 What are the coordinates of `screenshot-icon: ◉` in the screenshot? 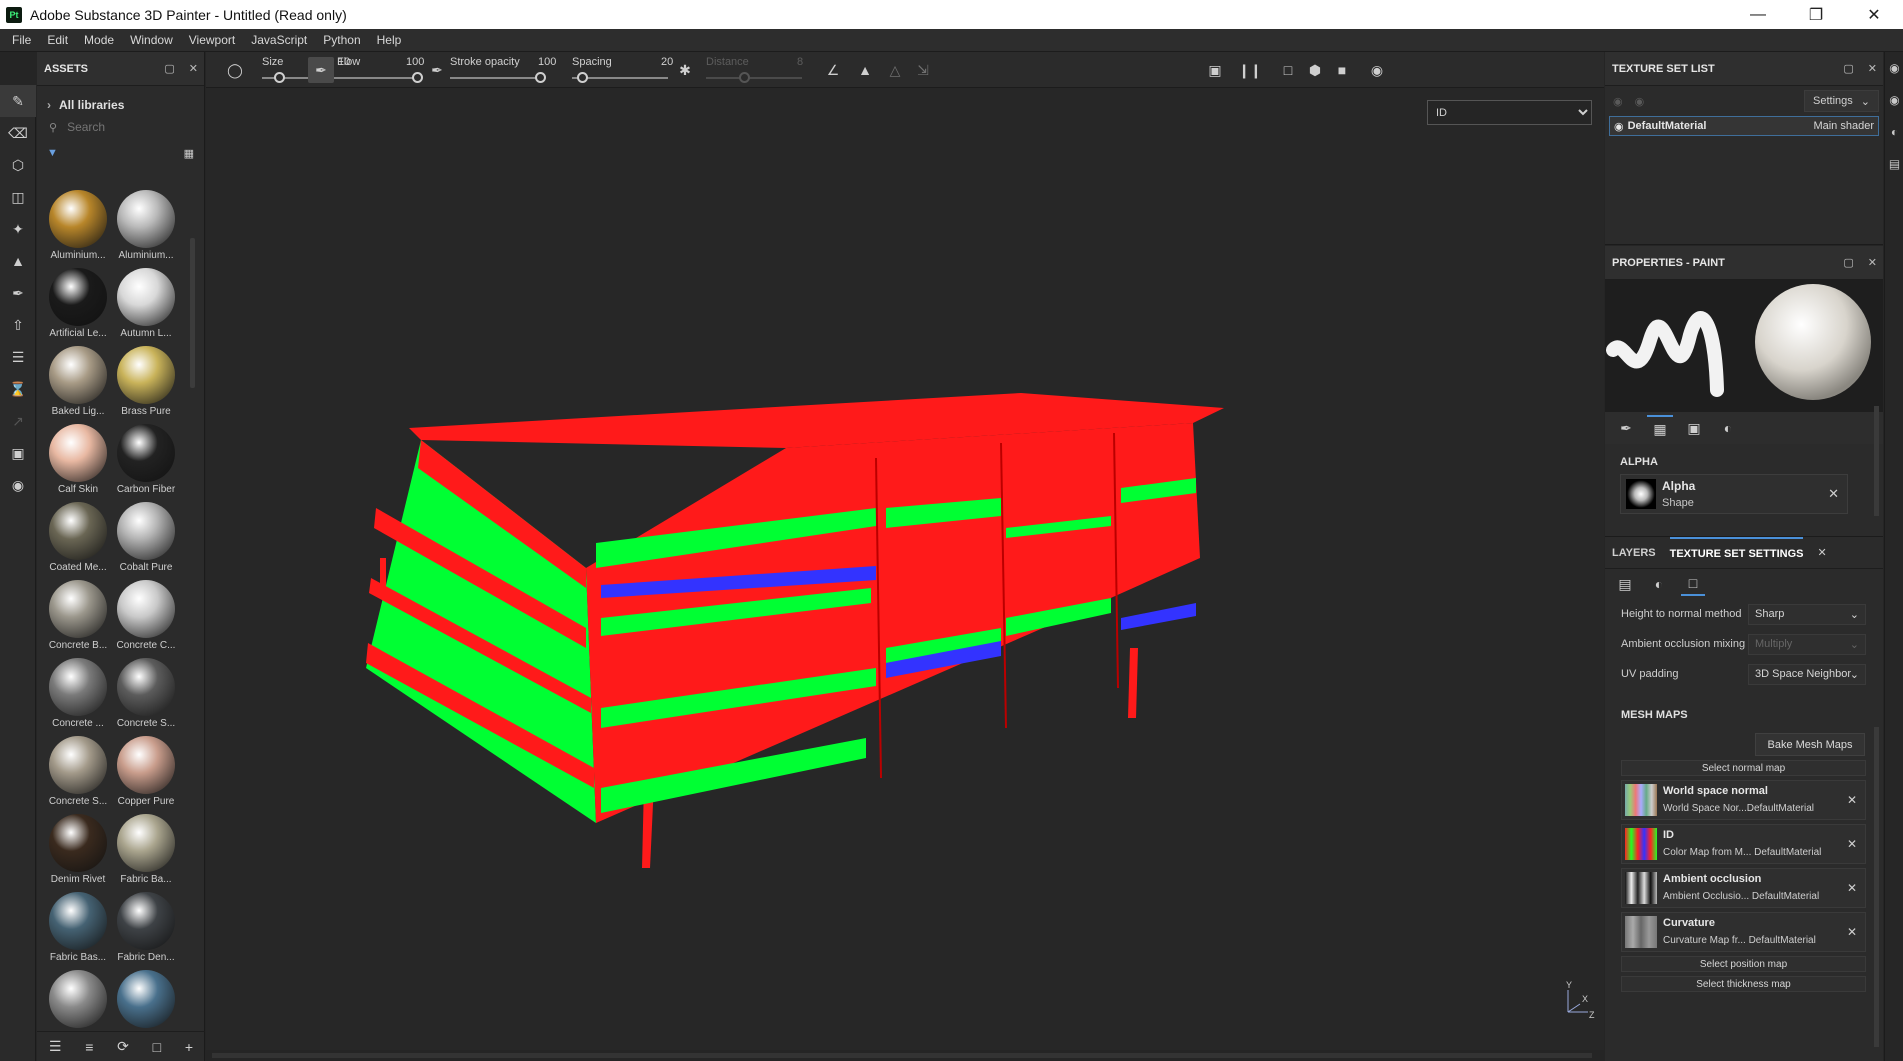 It's located at (1377, 70).